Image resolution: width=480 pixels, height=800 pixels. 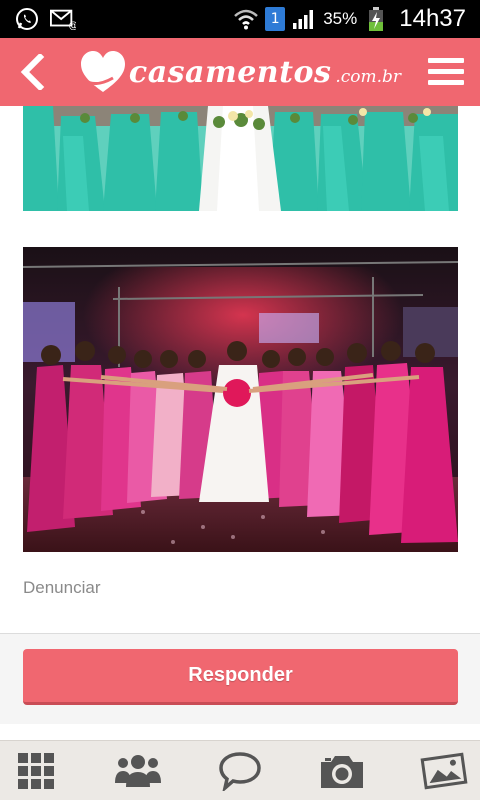 I want to click on chat-icon, so click(x=240, y=771).